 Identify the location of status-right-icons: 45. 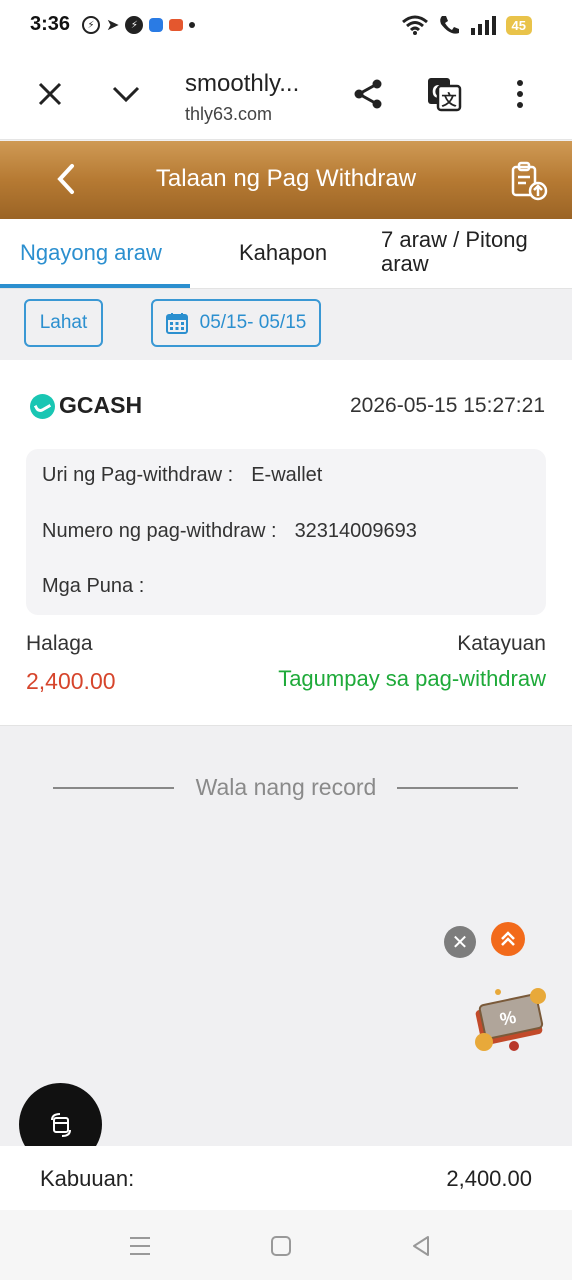
(466, 25).